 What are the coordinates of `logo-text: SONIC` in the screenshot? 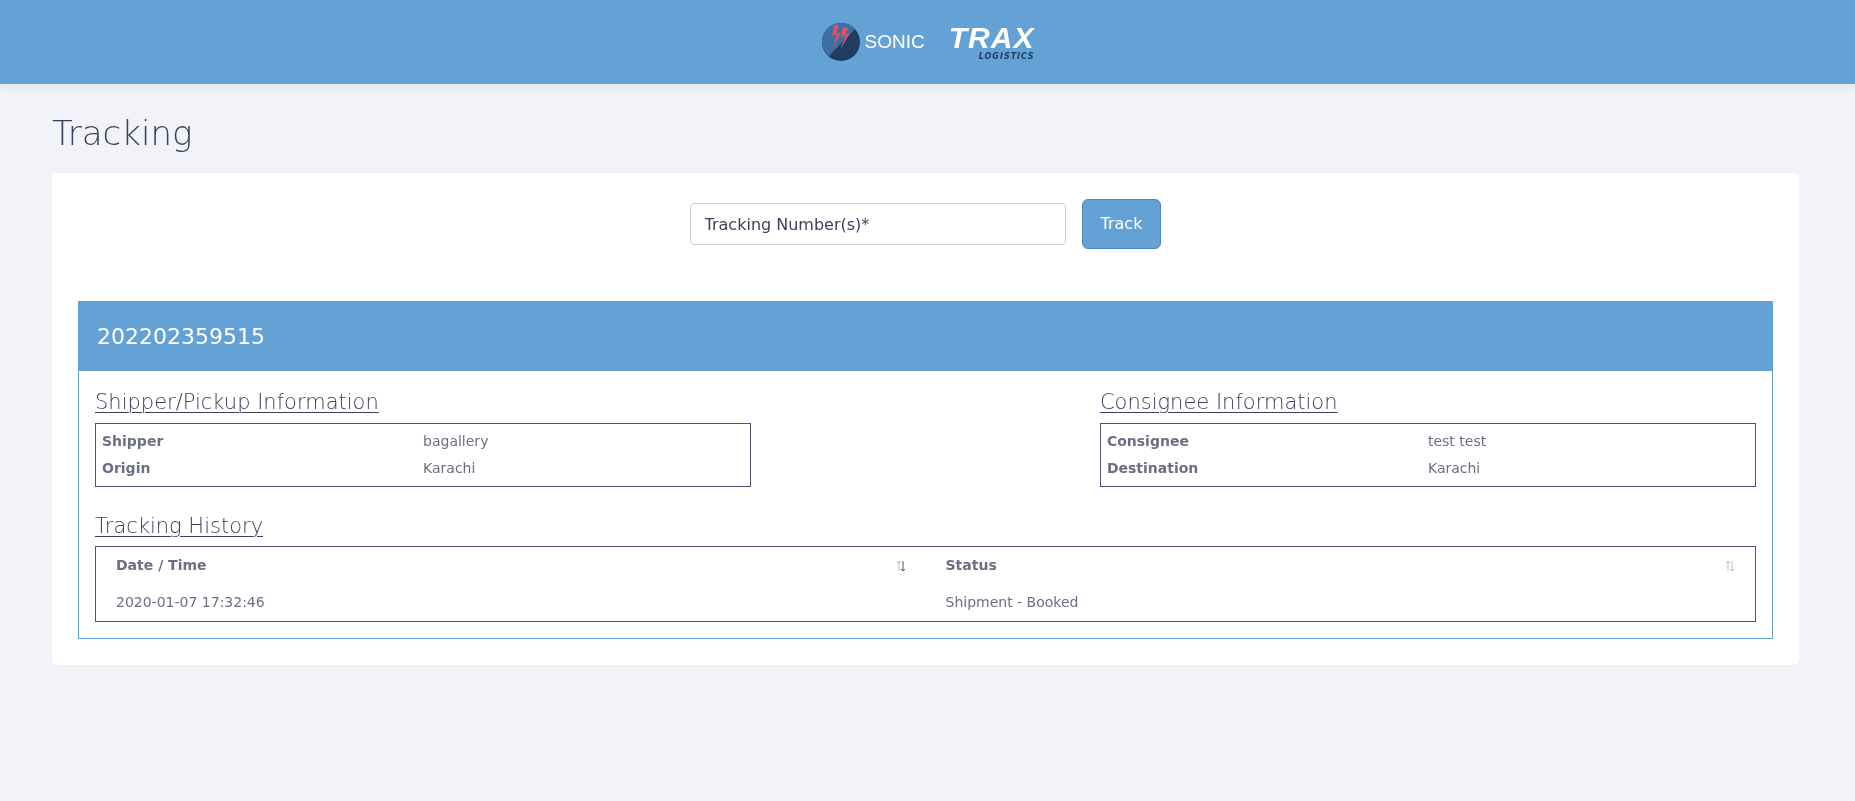 It's located at (894, 41).